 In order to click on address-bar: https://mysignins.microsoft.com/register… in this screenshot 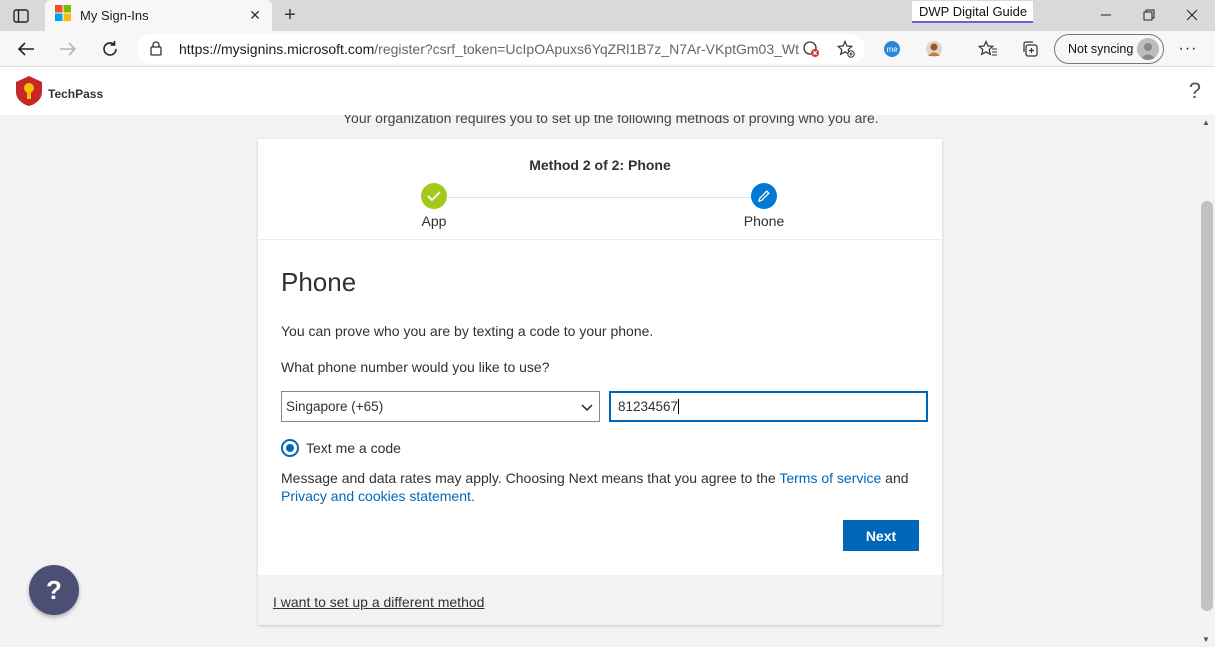, I will do `click(501, 49)`.